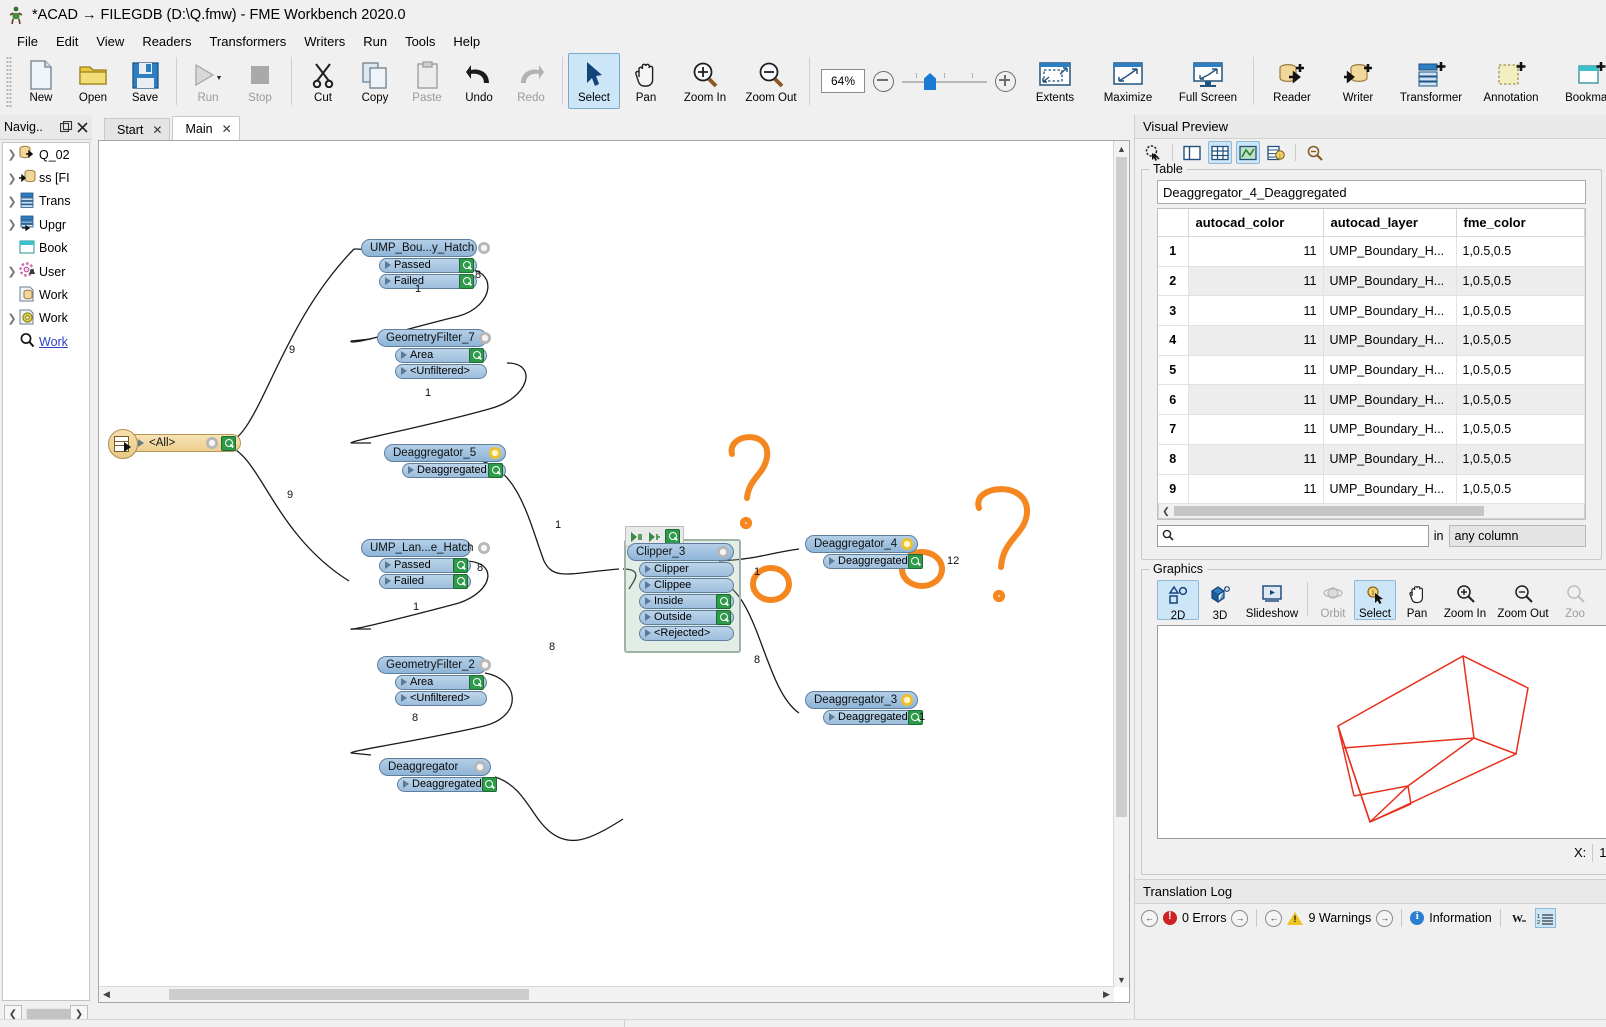  I want to click on menu-help: Help, so click(466, 41).